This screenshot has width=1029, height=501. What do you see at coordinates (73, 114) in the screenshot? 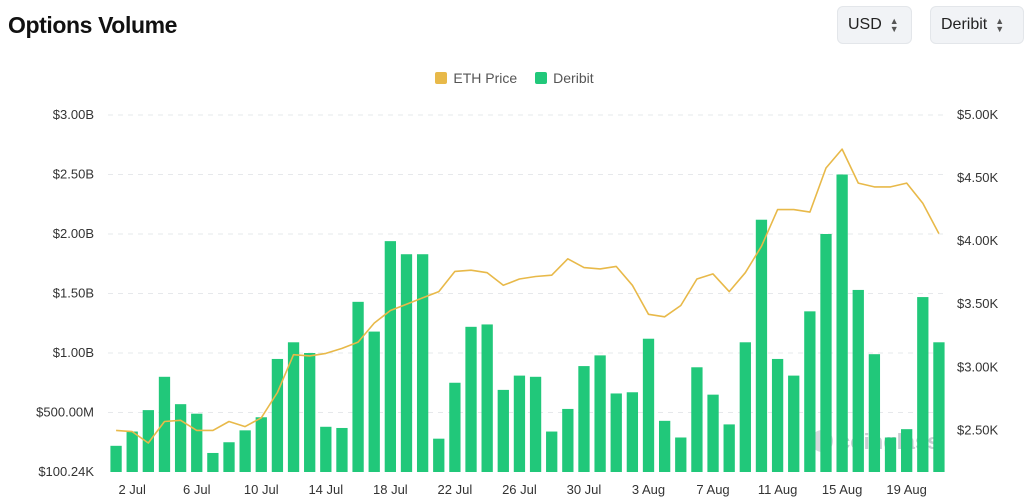
I see `left-axis-tick-label: $3.00B` at bounding box center [73, 114].